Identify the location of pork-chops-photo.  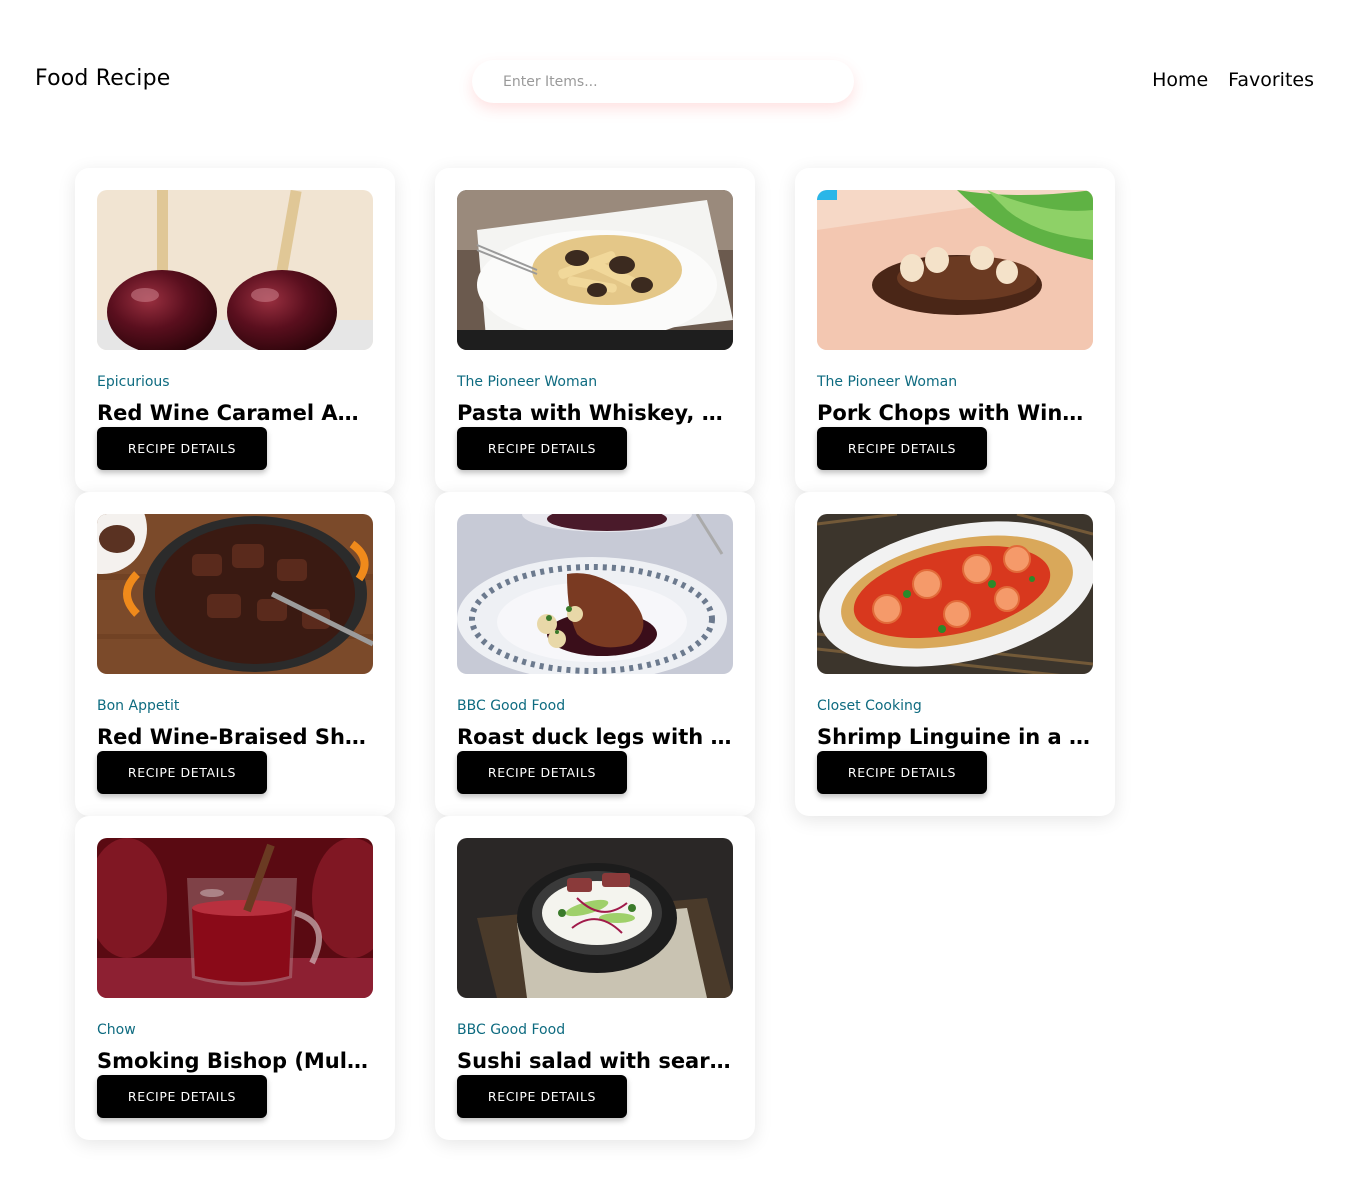
(955, 270).